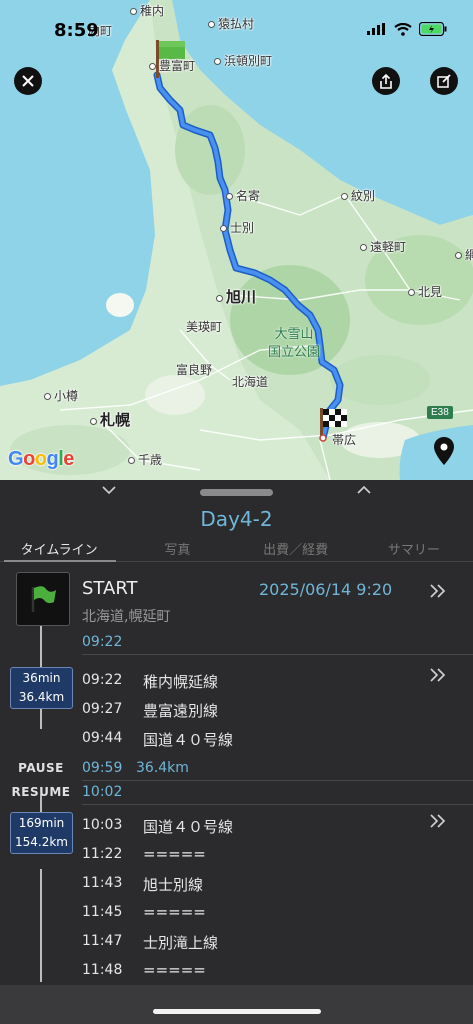  I want to click on segment-duration: 36min, so click(41, 678).